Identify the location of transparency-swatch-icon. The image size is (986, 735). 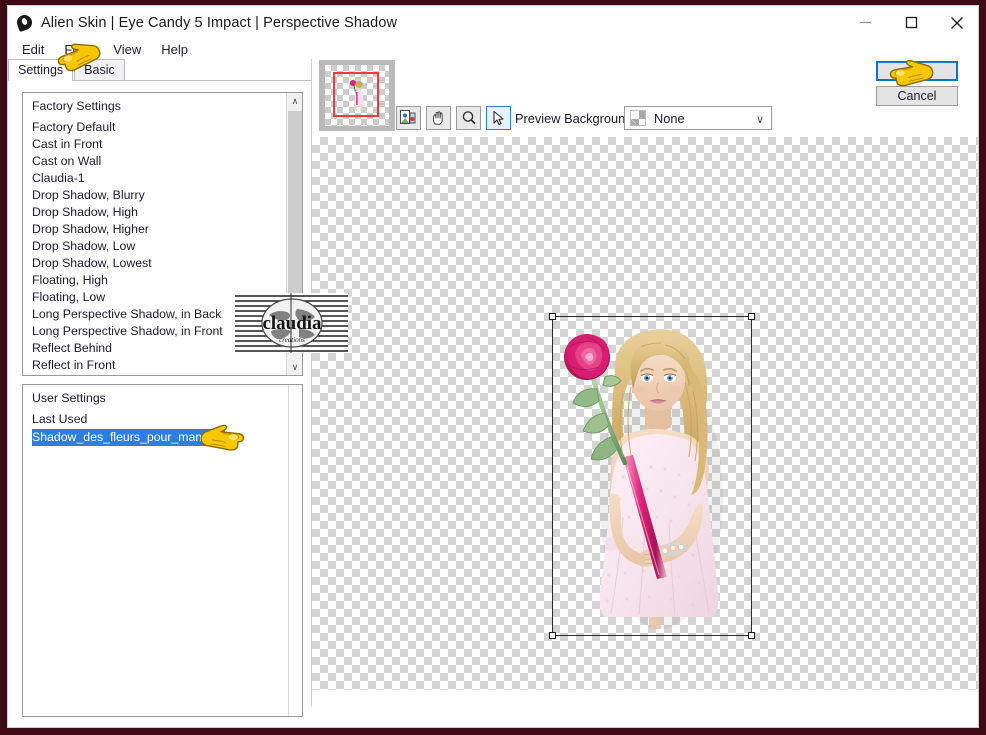
(638, 118).